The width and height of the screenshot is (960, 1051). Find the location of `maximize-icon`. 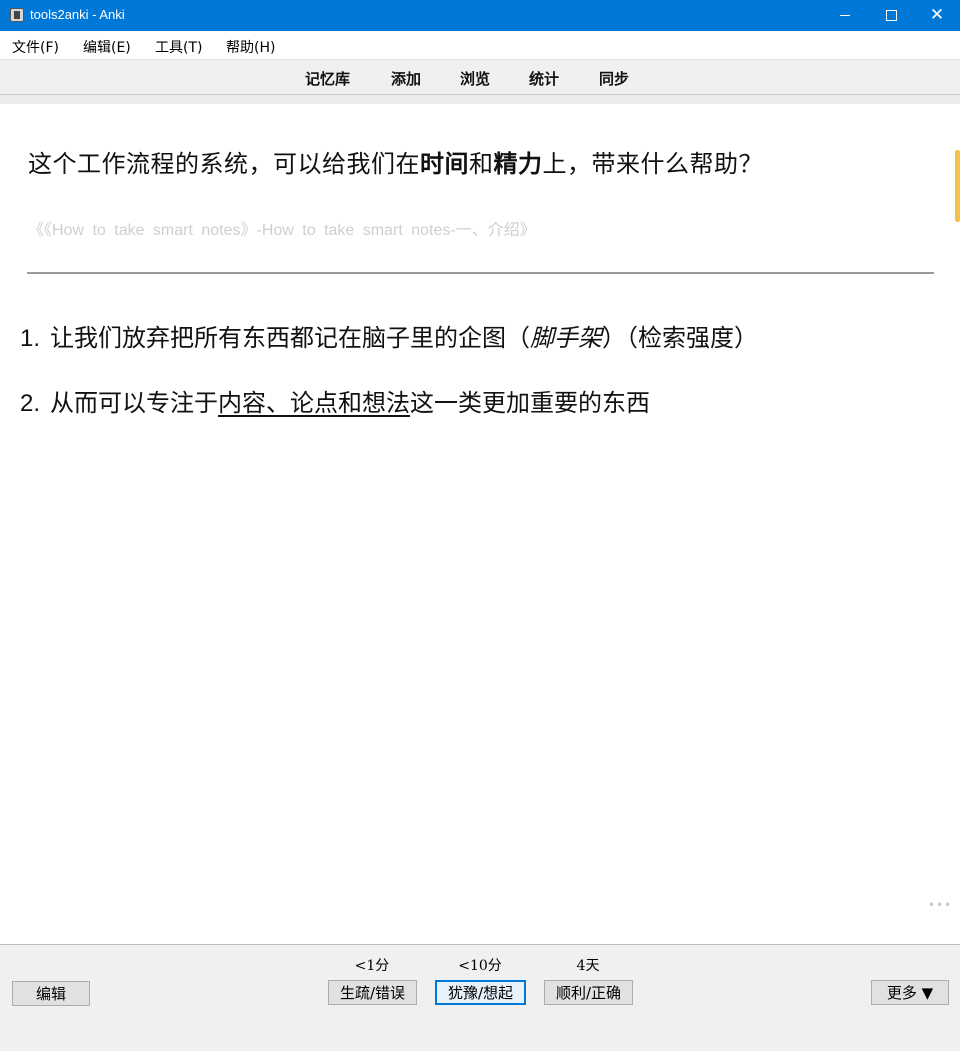

maximize-icon is located at coordinates (891, 15).